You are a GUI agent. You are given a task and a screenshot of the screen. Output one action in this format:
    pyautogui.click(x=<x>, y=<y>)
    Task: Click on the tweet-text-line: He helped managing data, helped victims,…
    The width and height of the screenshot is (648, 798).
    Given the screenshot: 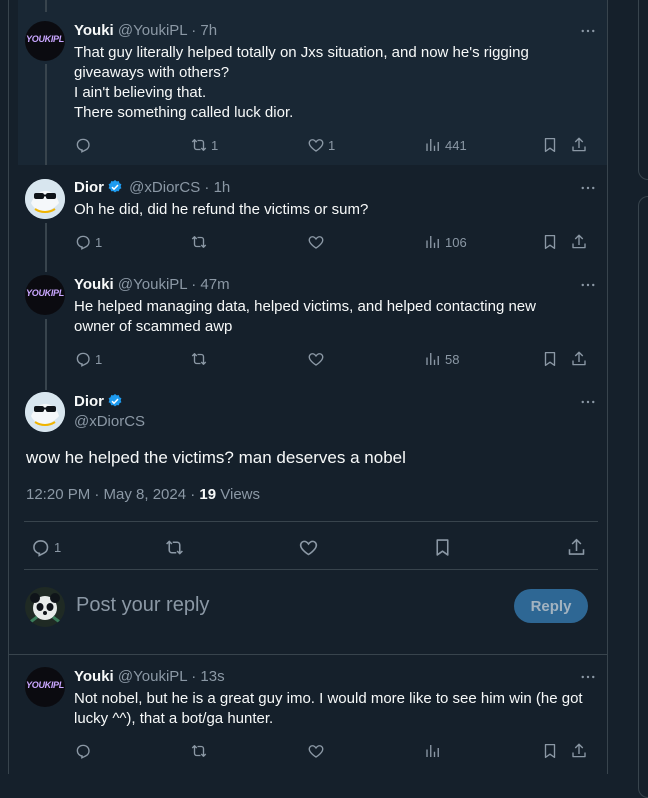 What is the action you would take?
    pyautogui.click(x=305, y=306)
    